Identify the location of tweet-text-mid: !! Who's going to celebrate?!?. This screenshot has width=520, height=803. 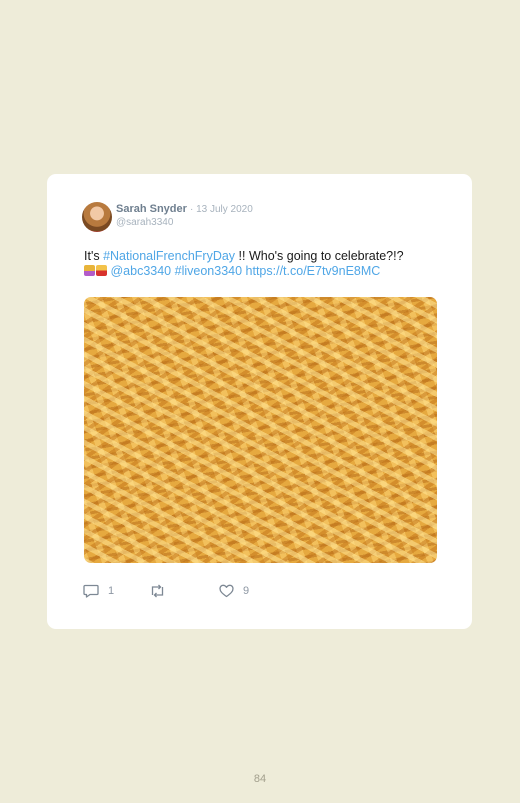
(319, 256).